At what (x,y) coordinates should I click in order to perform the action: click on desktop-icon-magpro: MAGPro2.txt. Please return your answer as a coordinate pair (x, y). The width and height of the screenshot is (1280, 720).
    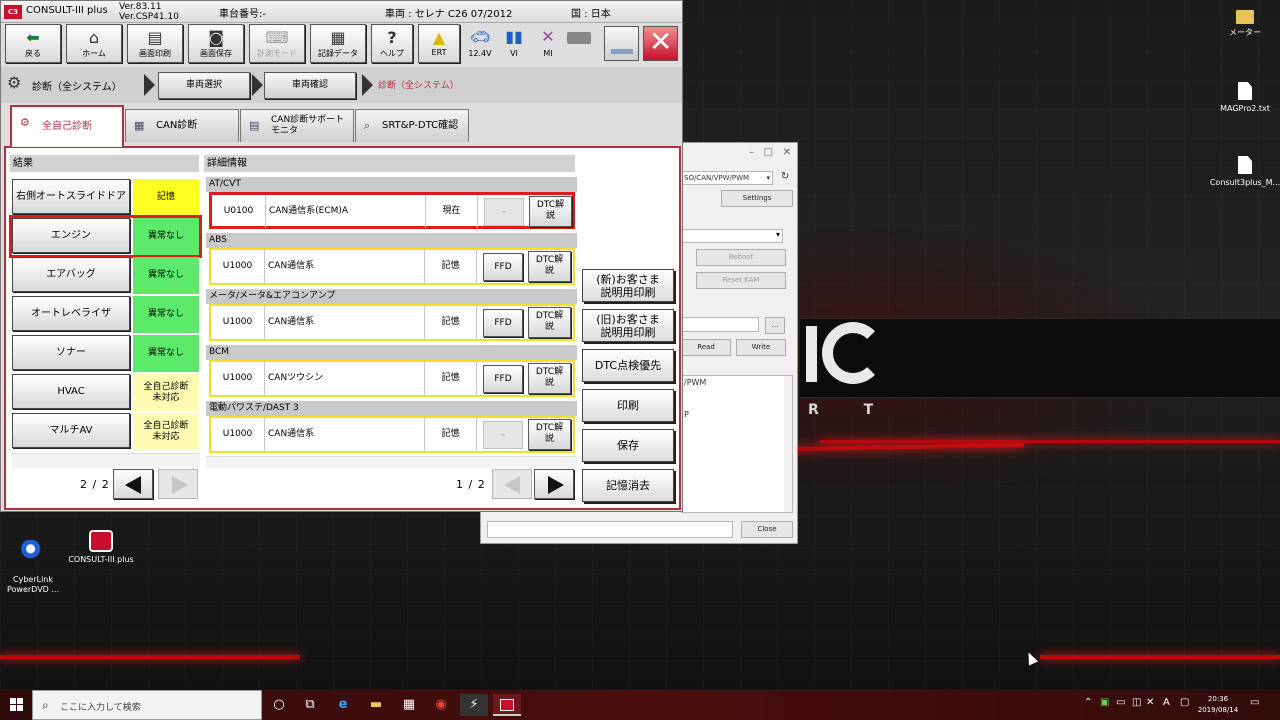
    Looking at the image, I should click on (1243, 98).